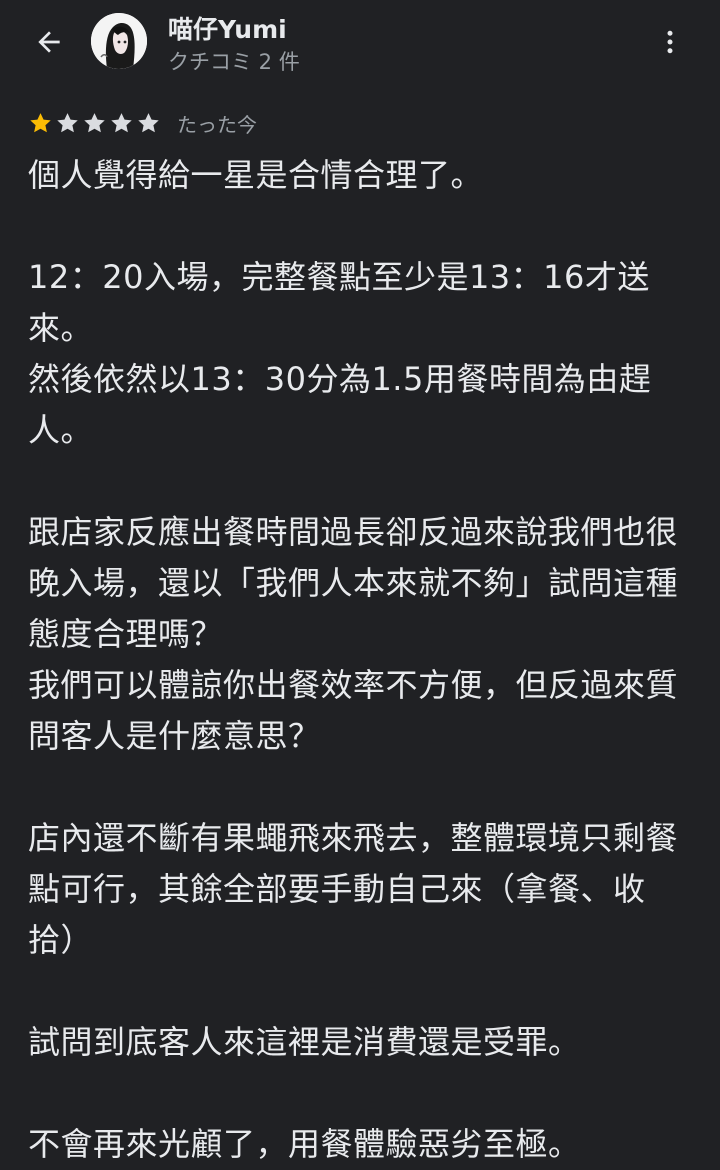 This screenshot has height=1170, width=720. I want to click on review-header: 喵仔Yumi クチコミ 2 件, so click(360, 42).